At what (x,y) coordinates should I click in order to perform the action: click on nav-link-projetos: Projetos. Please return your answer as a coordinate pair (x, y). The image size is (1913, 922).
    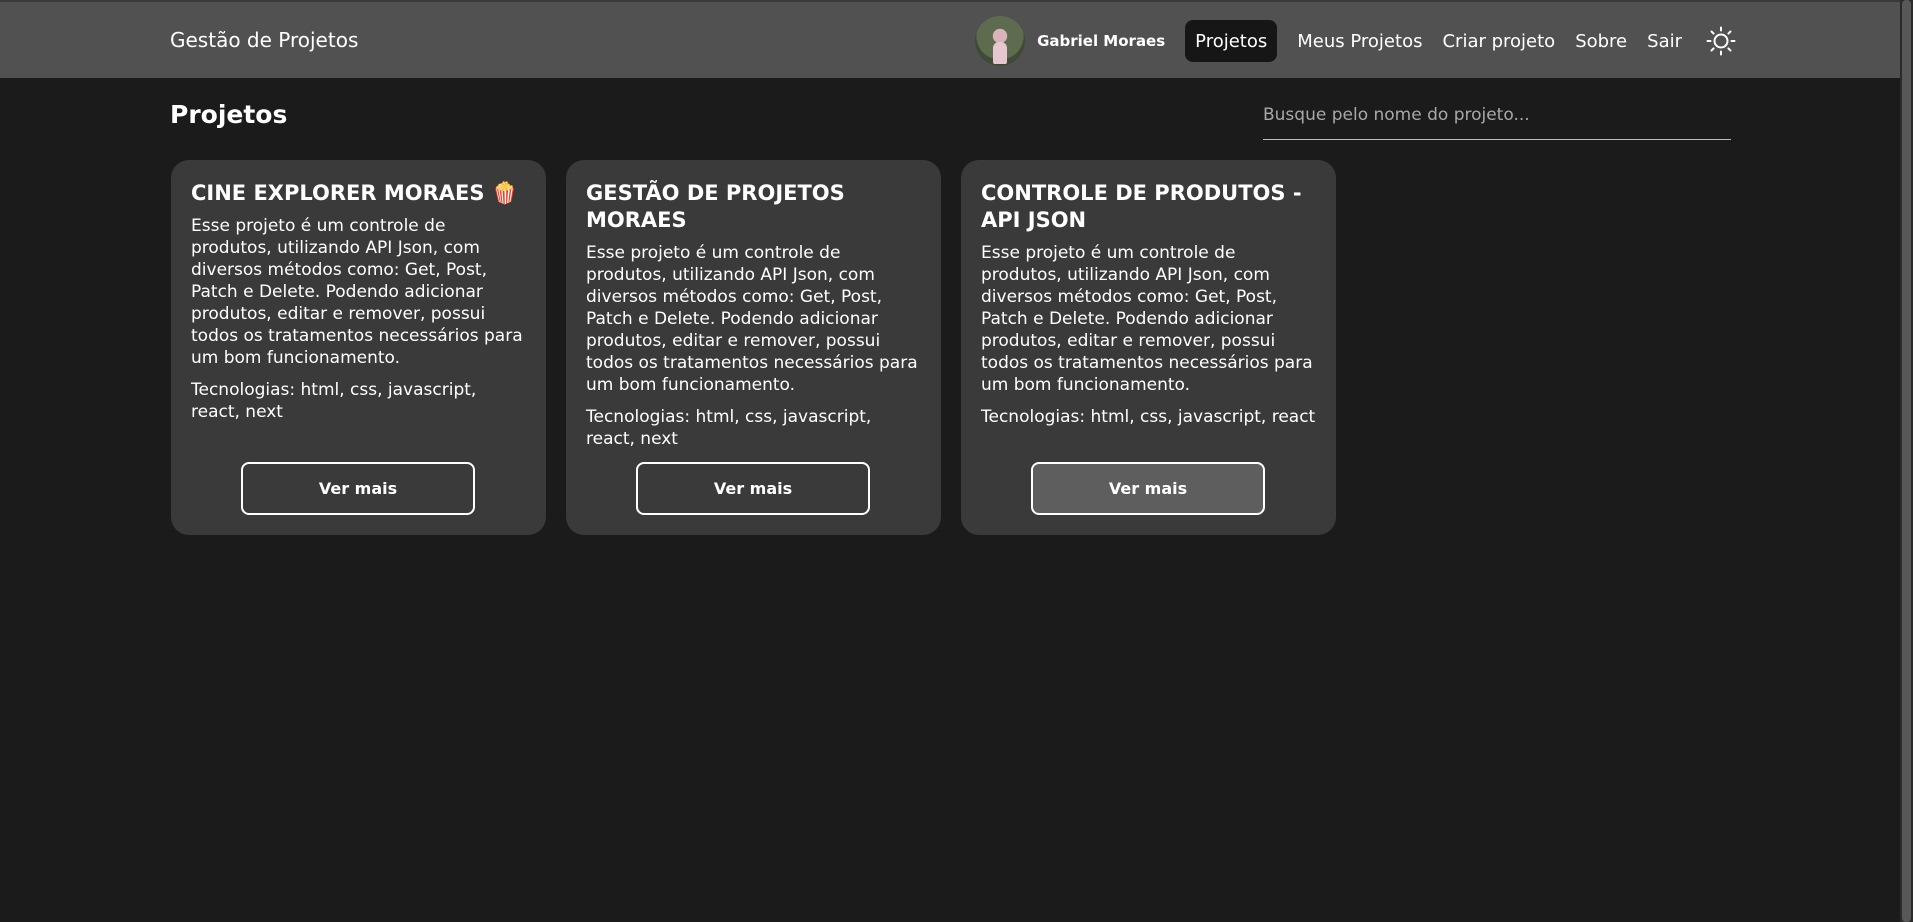
    Looking at the image, I should click on (1231, 41).